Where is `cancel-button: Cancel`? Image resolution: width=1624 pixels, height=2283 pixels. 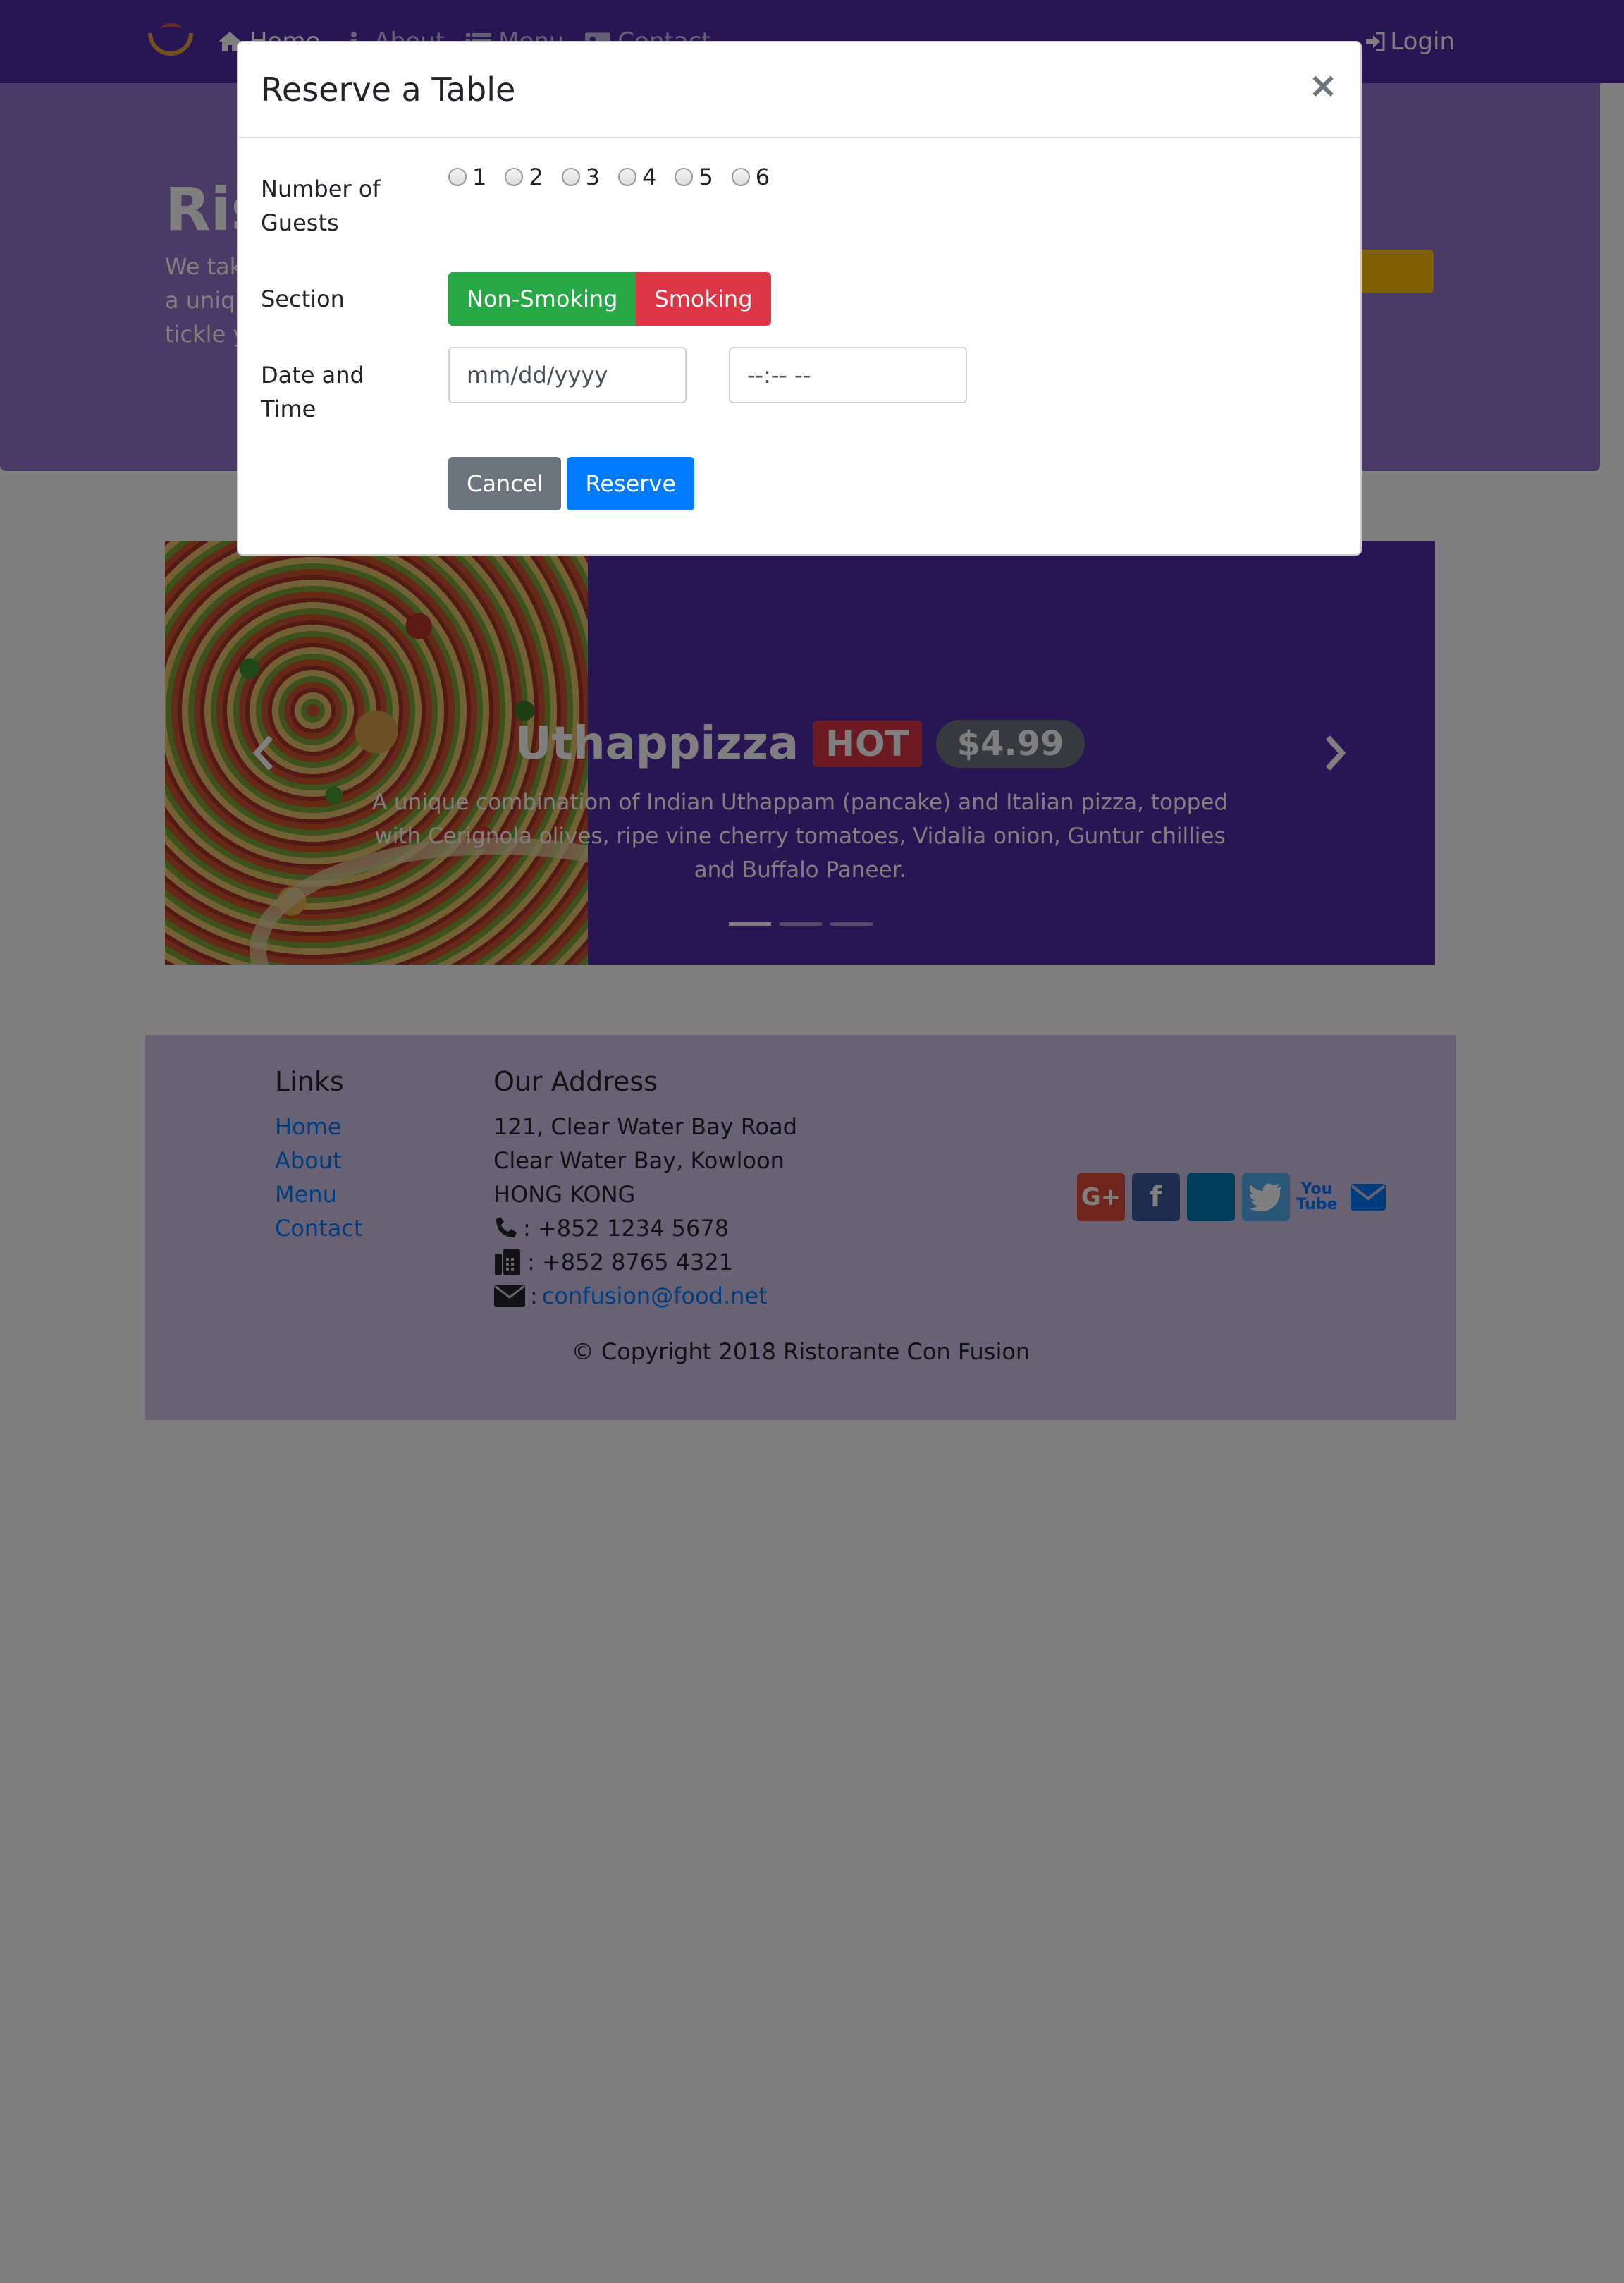
cancel-button: Cancel is located at coordinates (505, 483).